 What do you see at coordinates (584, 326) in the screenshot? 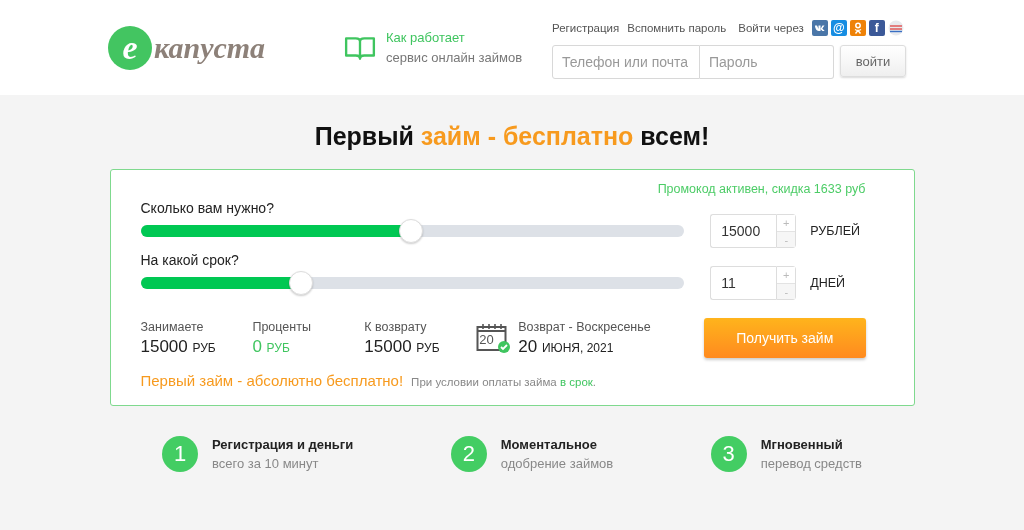
I see `return-label: Возврат - Воскресенье` at bounding box center [584, 326].